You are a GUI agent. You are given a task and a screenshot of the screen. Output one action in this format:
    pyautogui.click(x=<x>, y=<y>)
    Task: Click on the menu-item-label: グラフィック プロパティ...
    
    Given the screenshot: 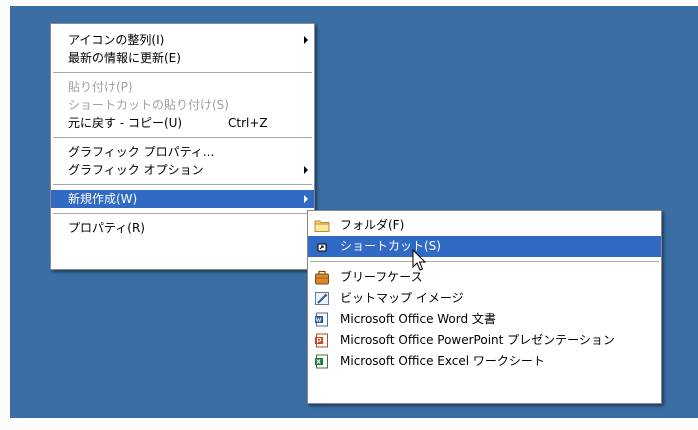 What is the action you would take?
    pyautogui.click(x=141, y=152)
    